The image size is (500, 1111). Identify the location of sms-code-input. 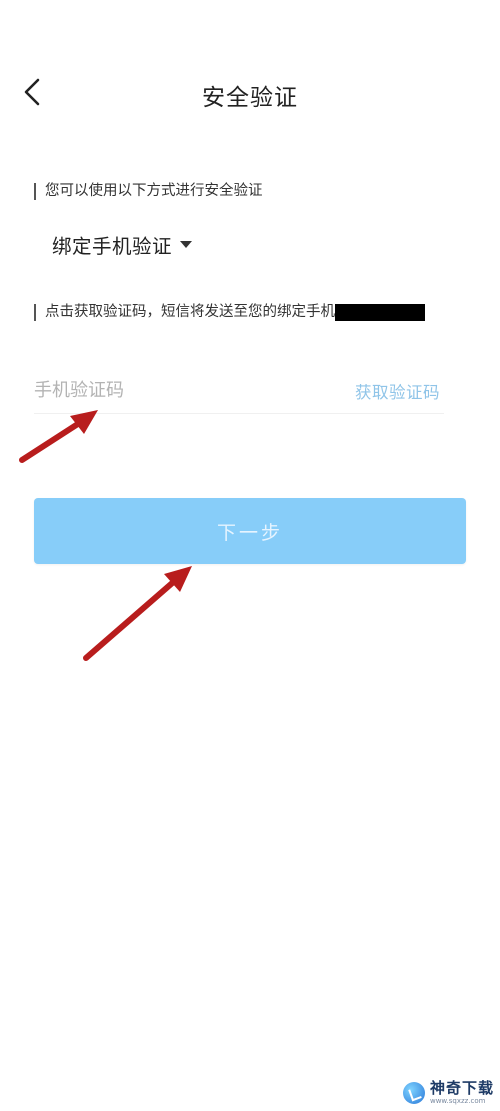
(184, 390).